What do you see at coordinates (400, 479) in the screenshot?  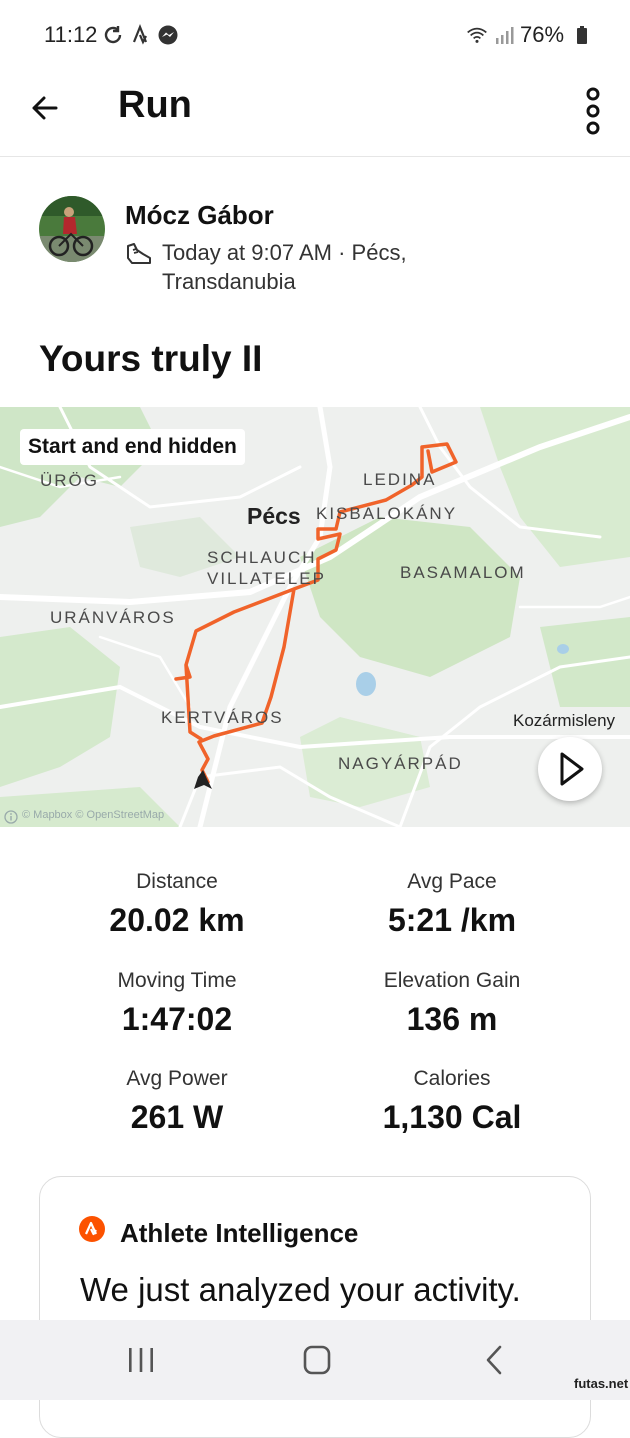 I see `map-label-ledina: LEDINA` at bounding box center [400, 479].